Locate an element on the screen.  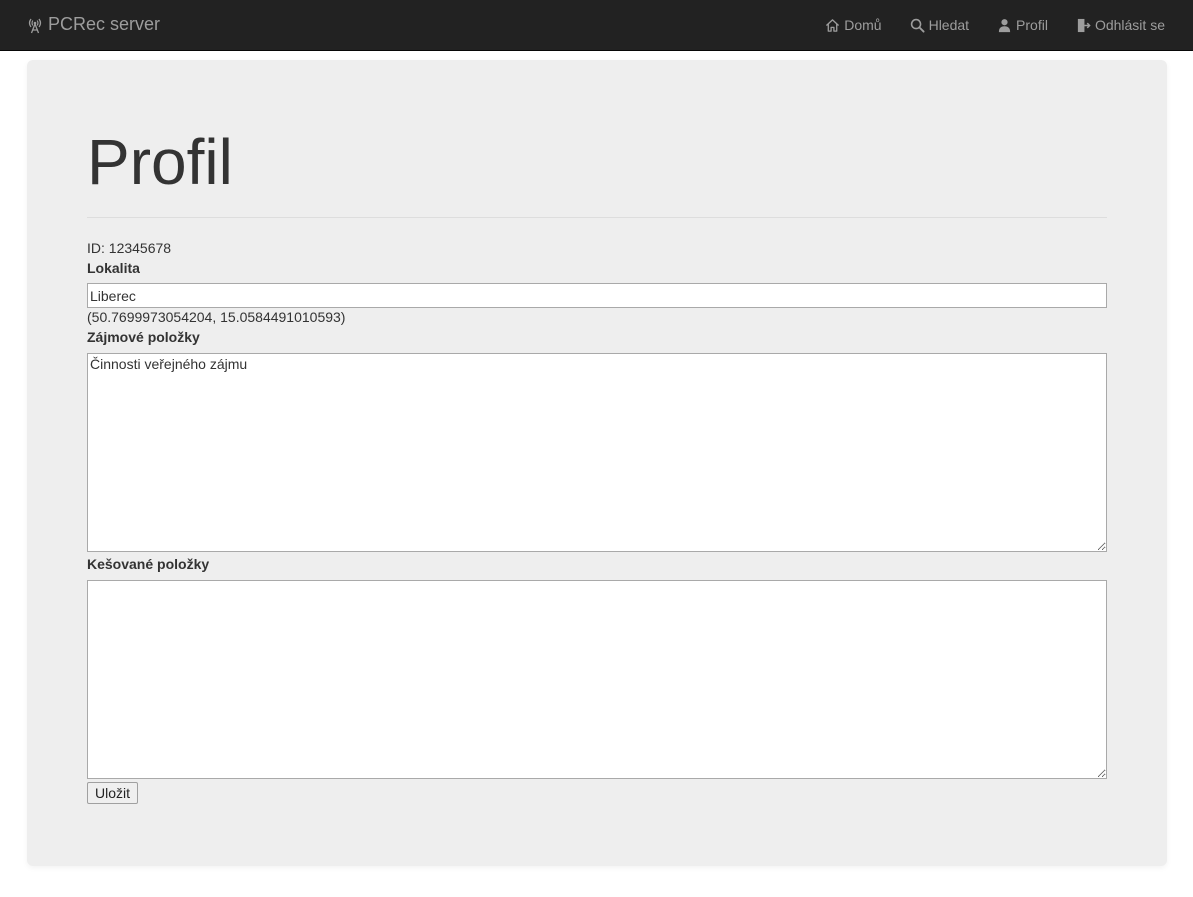
home-icon is located at coordinates (833, 25).